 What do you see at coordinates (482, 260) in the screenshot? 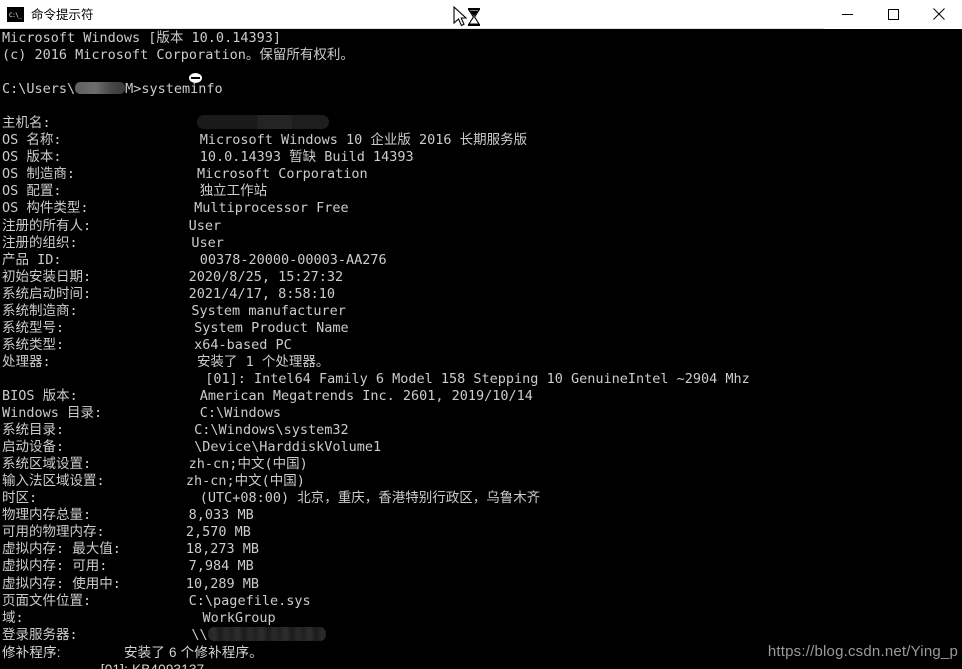
I see `console-line-product-id: 产品 ID: 00378-20000-00003-AA276` at bounding box center [482, 260].